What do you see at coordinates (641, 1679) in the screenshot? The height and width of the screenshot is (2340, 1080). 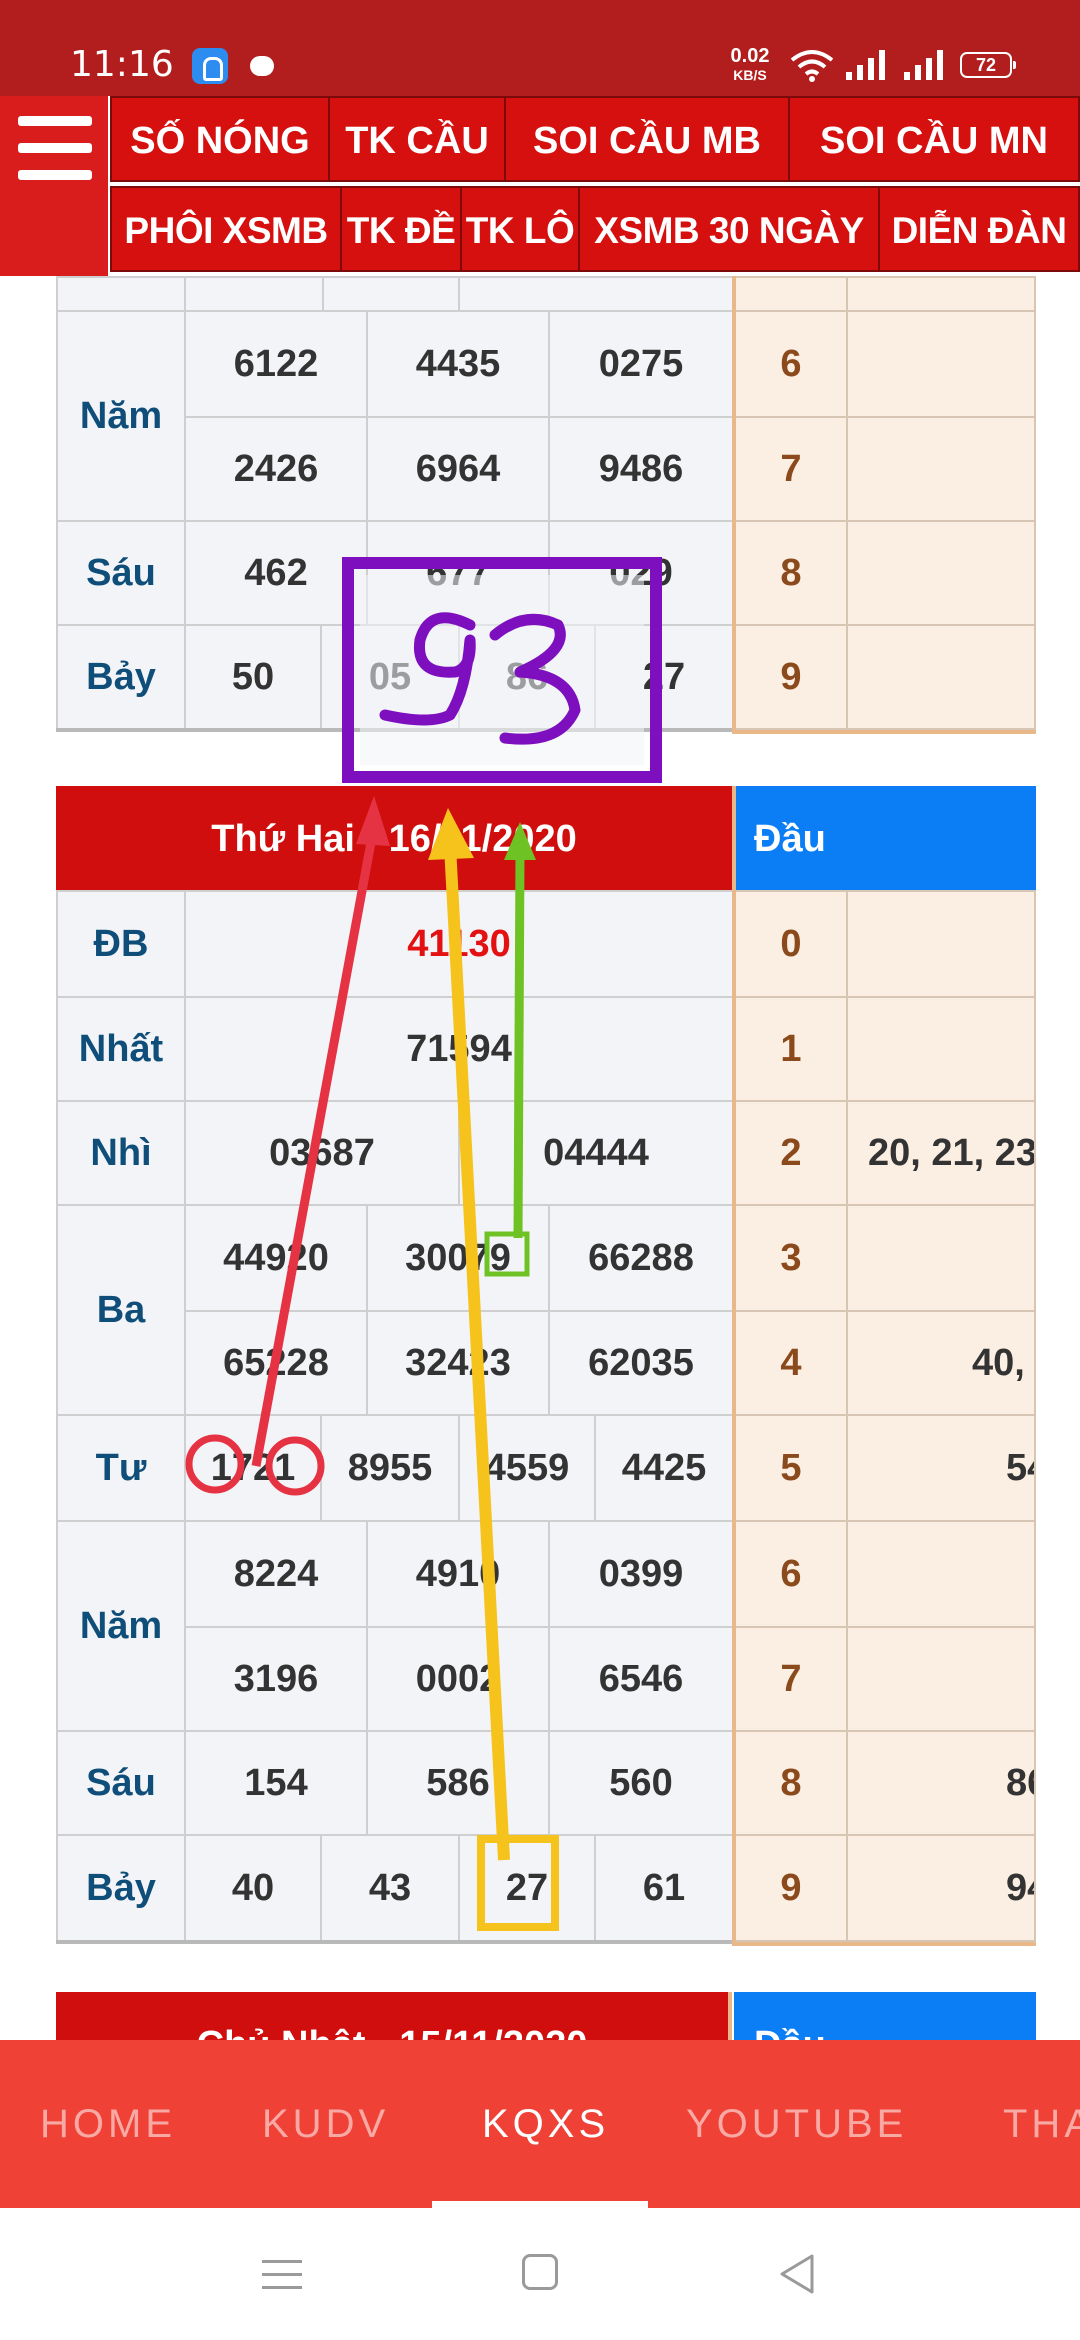 I see `prize-number: 6546` at bounding box center [641, 1679].